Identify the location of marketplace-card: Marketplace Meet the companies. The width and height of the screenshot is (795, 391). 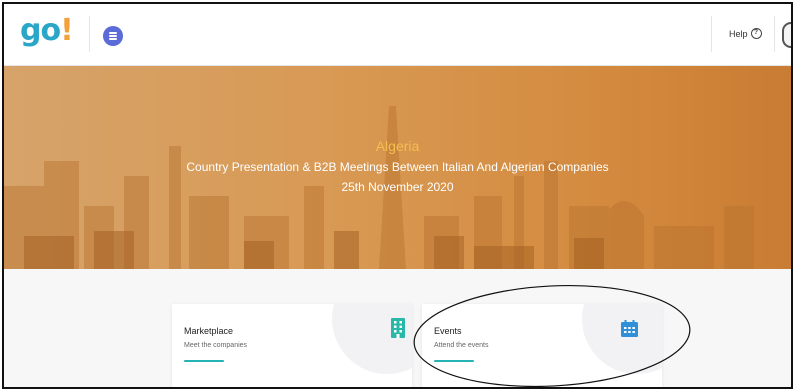
(292, 345).